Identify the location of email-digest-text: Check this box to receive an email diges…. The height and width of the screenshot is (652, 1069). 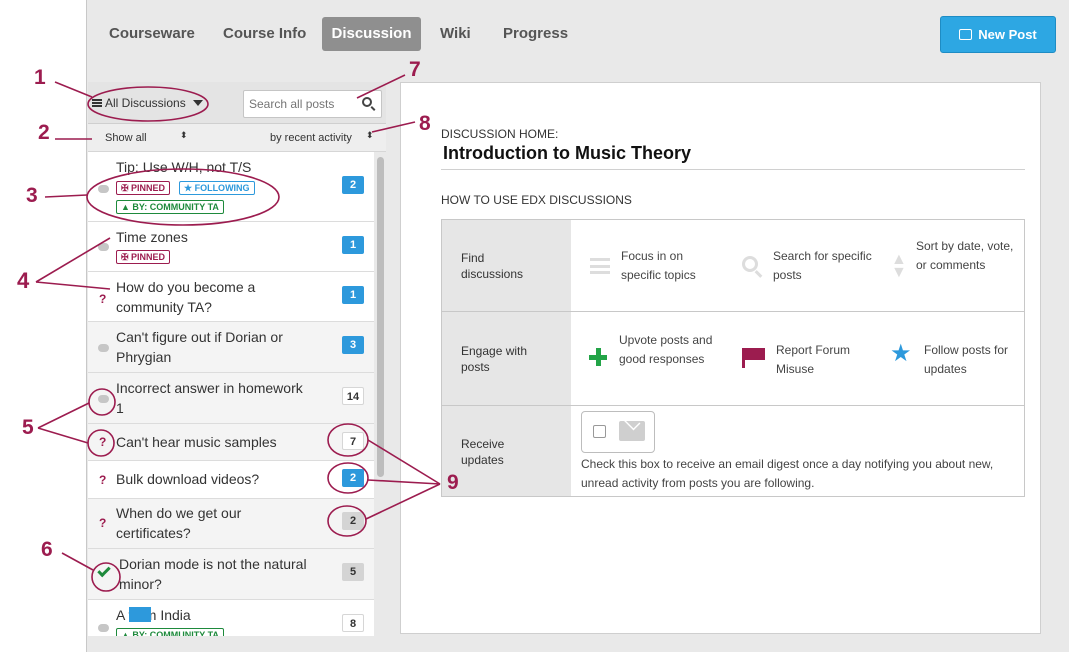
(787, 473).